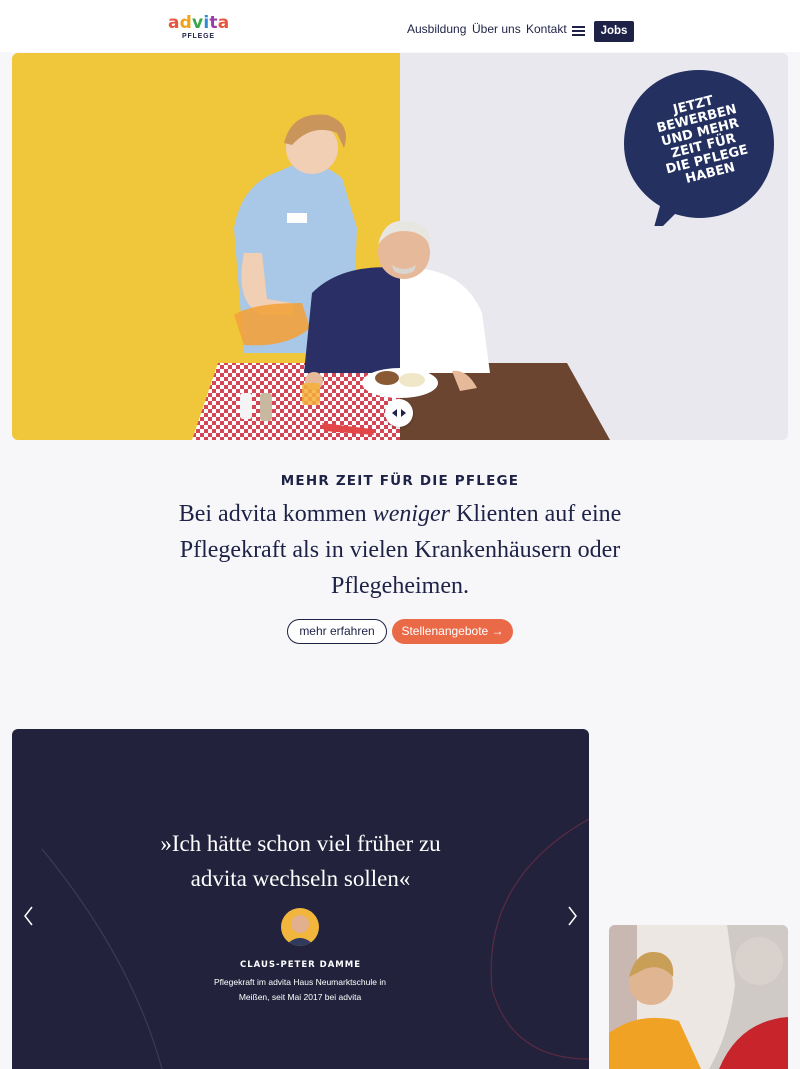 The width and height of the screenshot is (800, 1069). What do you see at coordinates (28, 916) in the screenshot?
I see `chevron-left-icon` at bounding box center [28, 916].